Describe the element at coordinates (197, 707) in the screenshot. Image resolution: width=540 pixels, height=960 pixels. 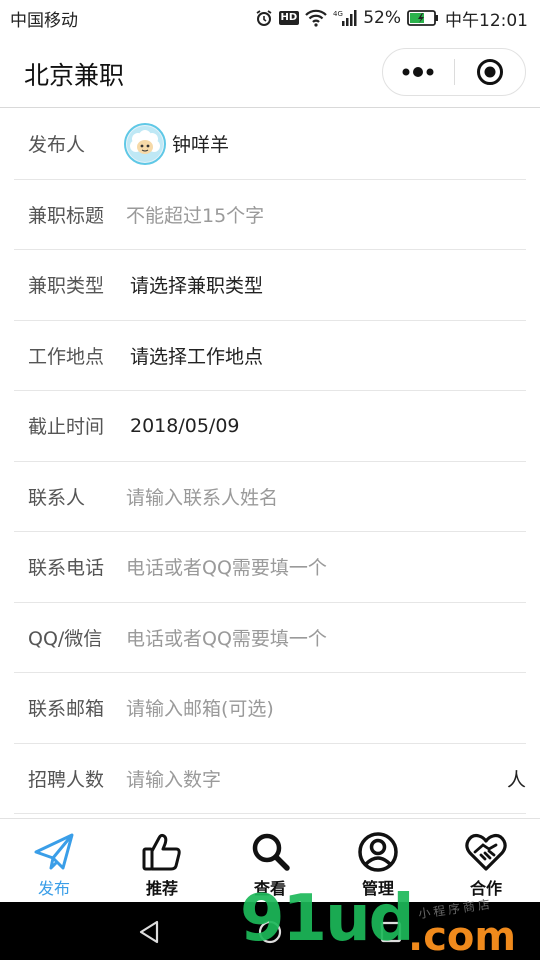
I see `email-input: 请输入邮箱(可选)` at that location.